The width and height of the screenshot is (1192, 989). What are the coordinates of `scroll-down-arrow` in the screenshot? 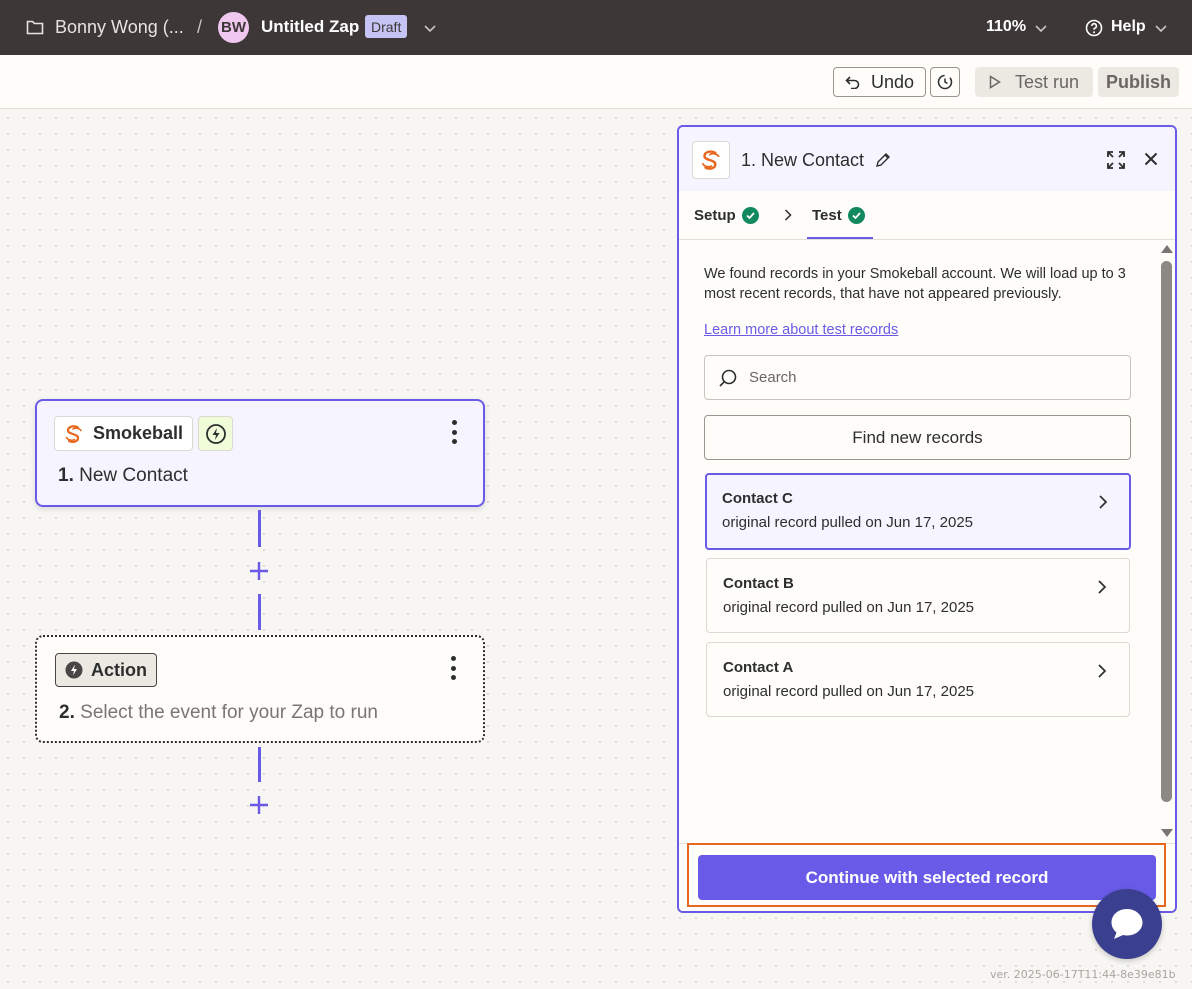 It's located at (1167, 833).